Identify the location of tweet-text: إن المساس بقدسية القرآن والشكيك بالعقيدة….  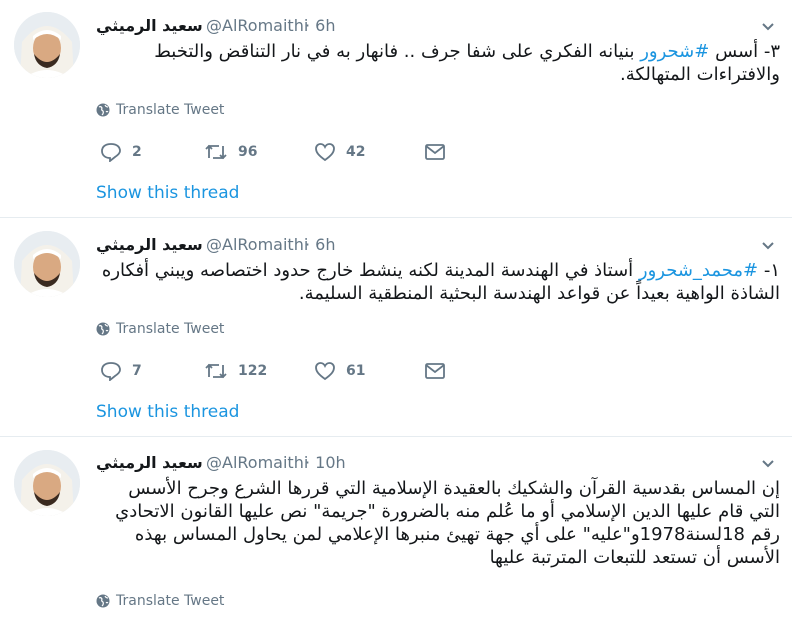
(438, 523).